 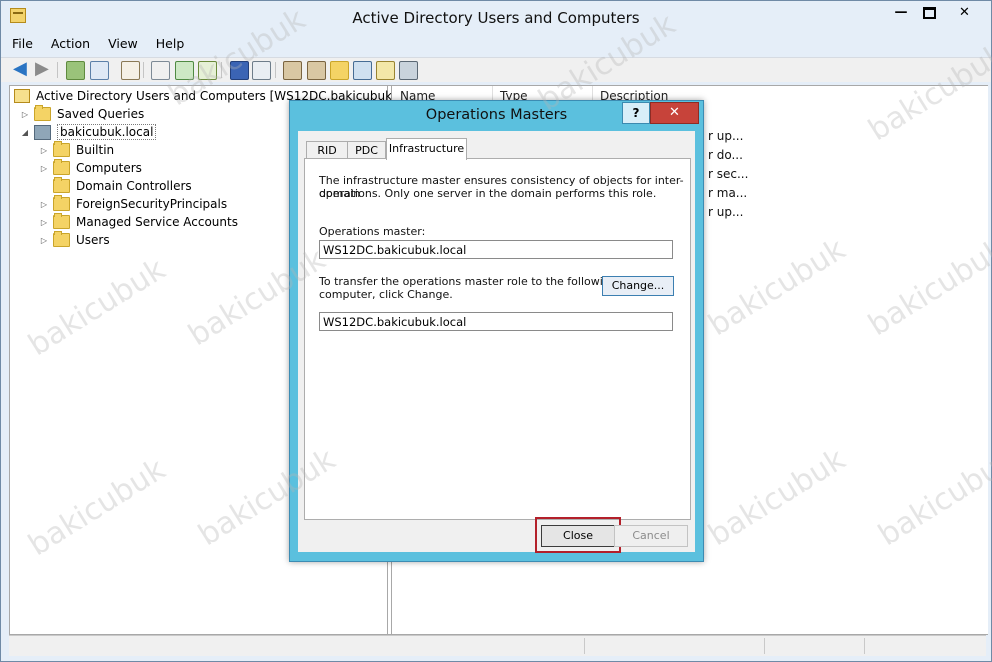 I want to click on maximize-button, so click(x=929, y=13).